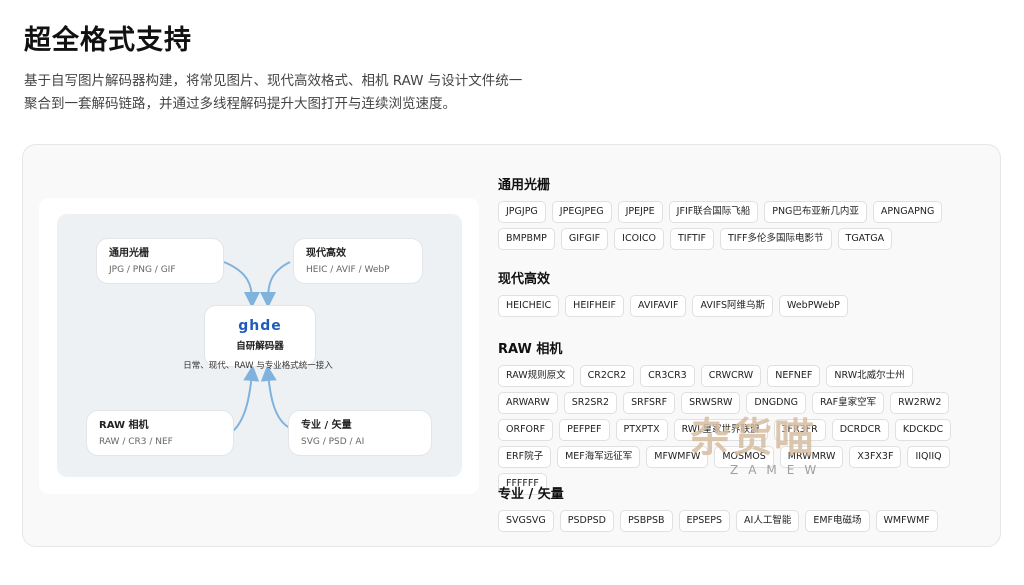 The height and width of the screenshot is (585, 1024). Describe the element at coordinates (607, 376) in the screenshot. I see `format-tag: CR2CR2` at that location.